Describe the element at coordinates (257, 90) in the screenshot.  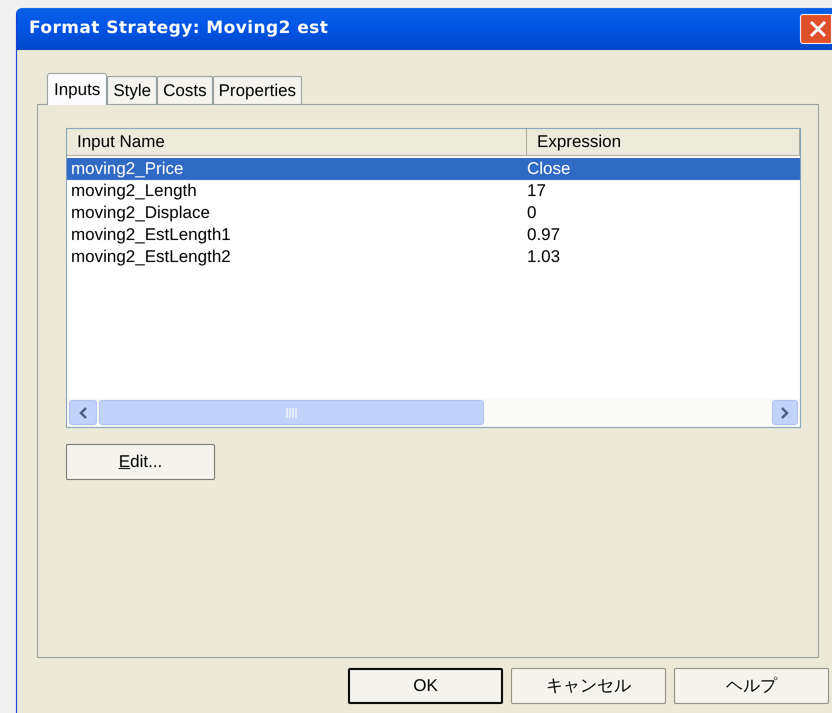
I see `tab: Properties` at that location.